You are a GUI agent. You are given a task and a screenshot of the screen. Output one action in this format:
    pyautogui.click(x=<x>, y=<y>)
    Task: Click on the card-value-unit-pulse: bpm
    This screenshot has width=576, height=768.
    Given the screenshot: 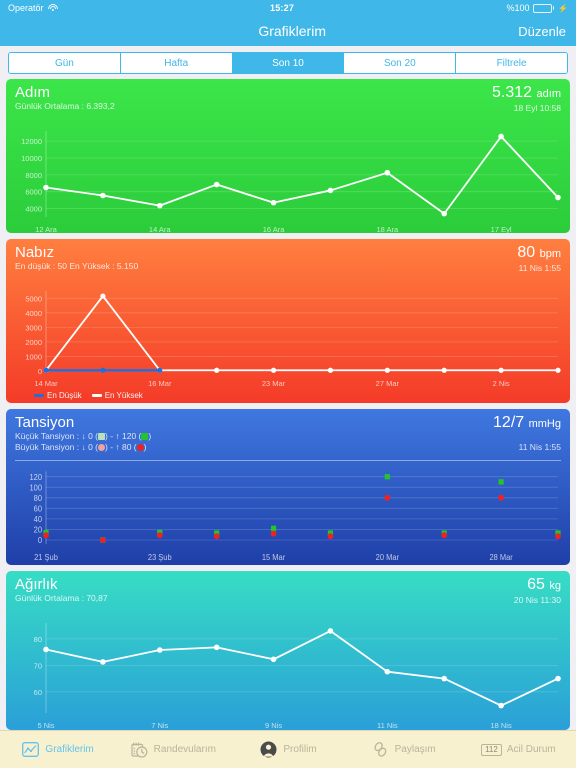 What is the action you would take?
    pyautogui.click(x=550, y=254)
    